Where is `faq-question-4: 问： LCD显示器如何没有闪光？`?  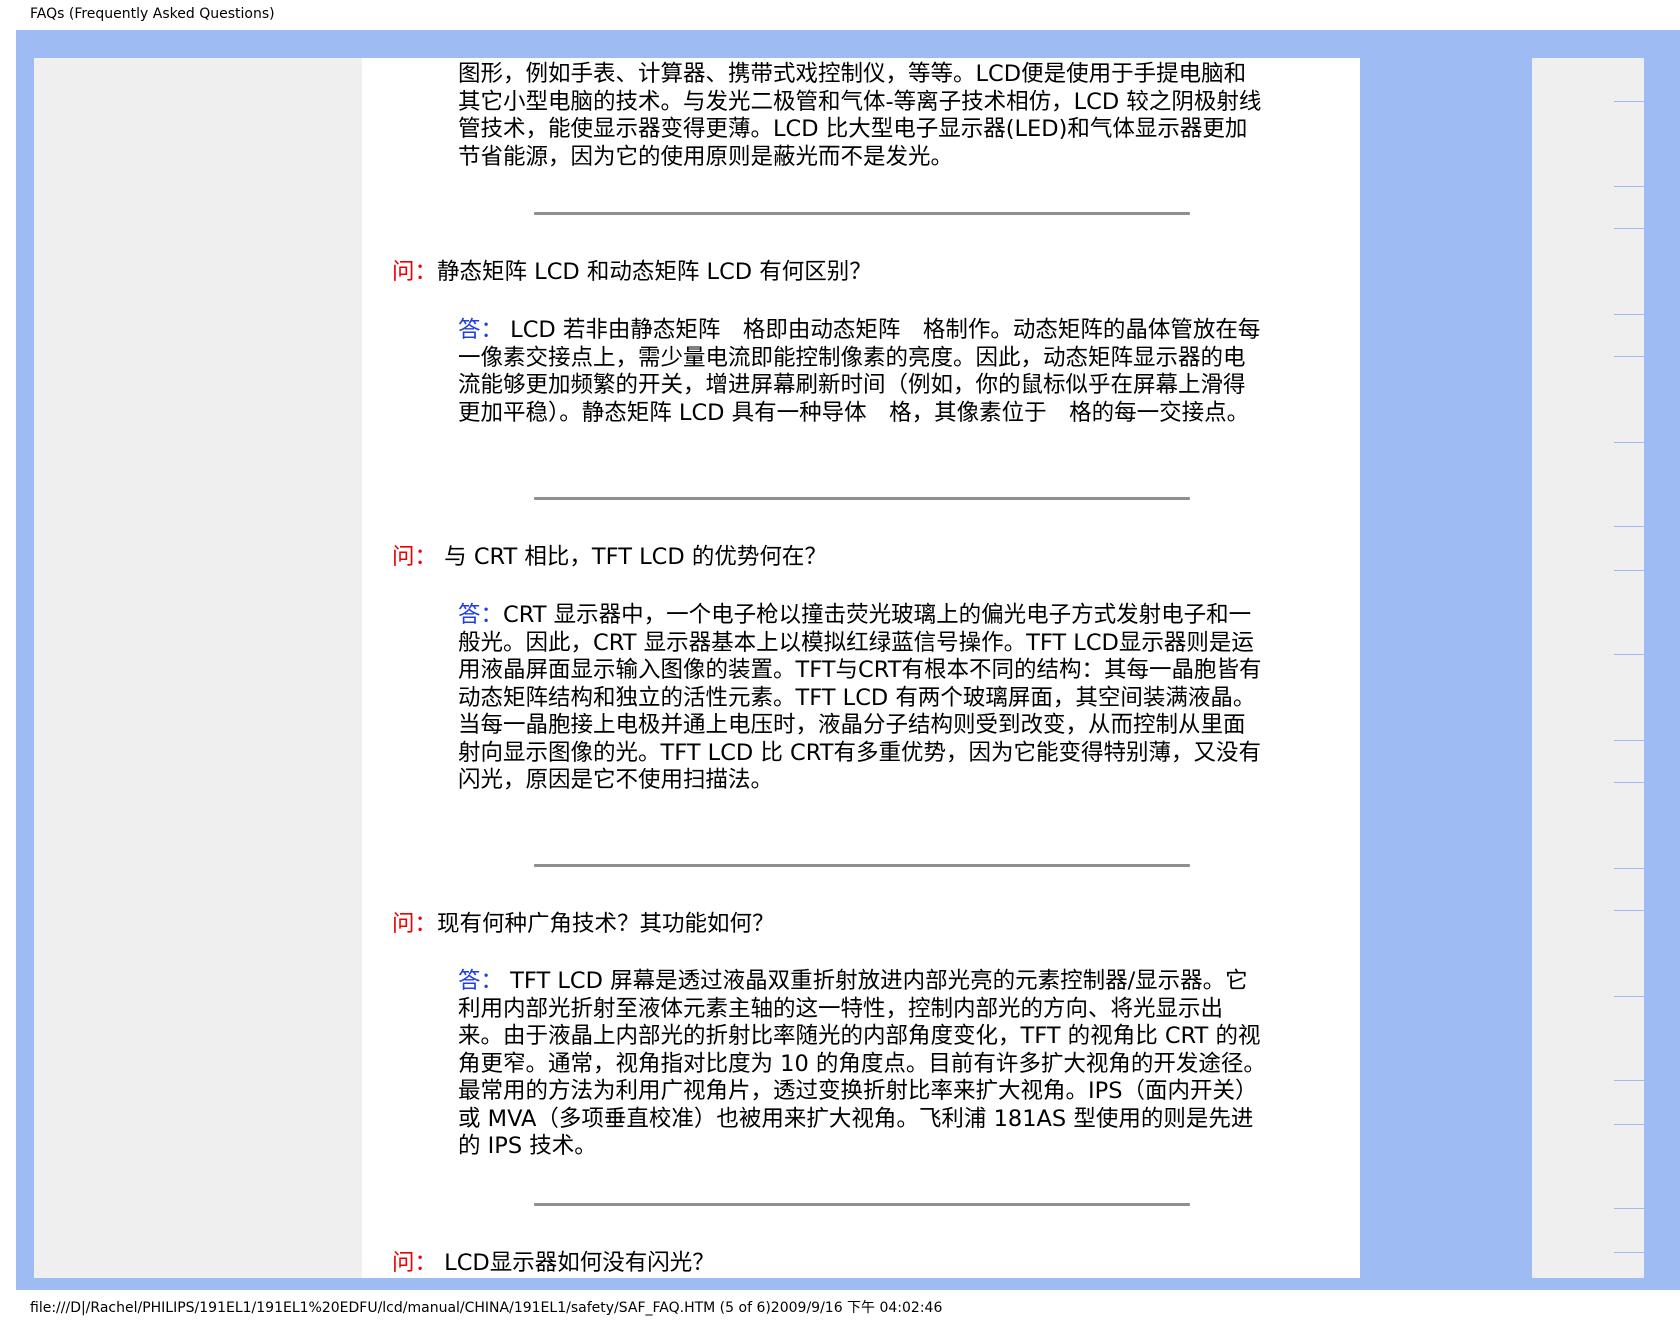 faq-question-4: 问： LCD显示器如何没有闪光？ is located at coordinates (553, 1263).